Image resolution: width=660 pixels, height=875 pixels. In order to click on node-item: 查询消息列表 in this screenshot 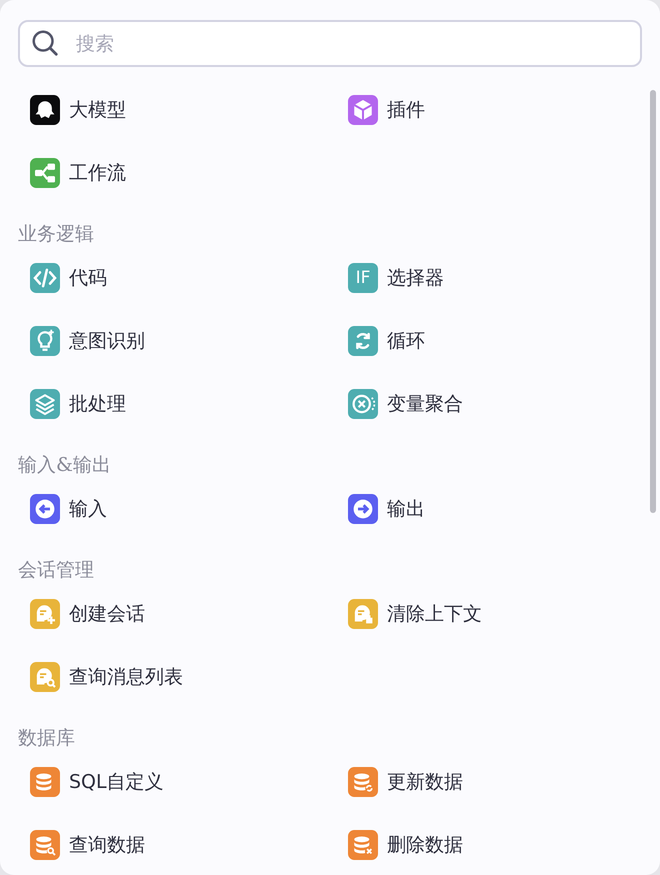, I will do `click(177, 676)`.